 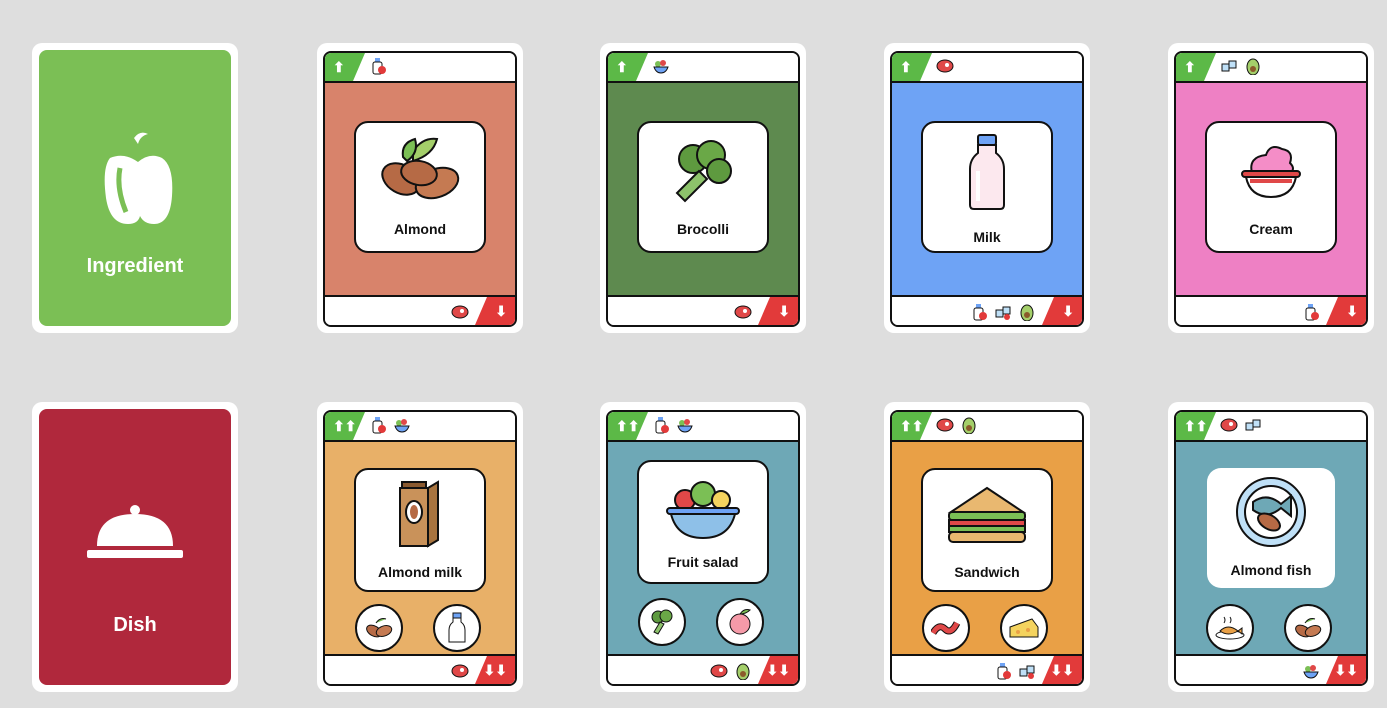 I want to click on card-body: Almond fish, so click(x=1271, y=548).